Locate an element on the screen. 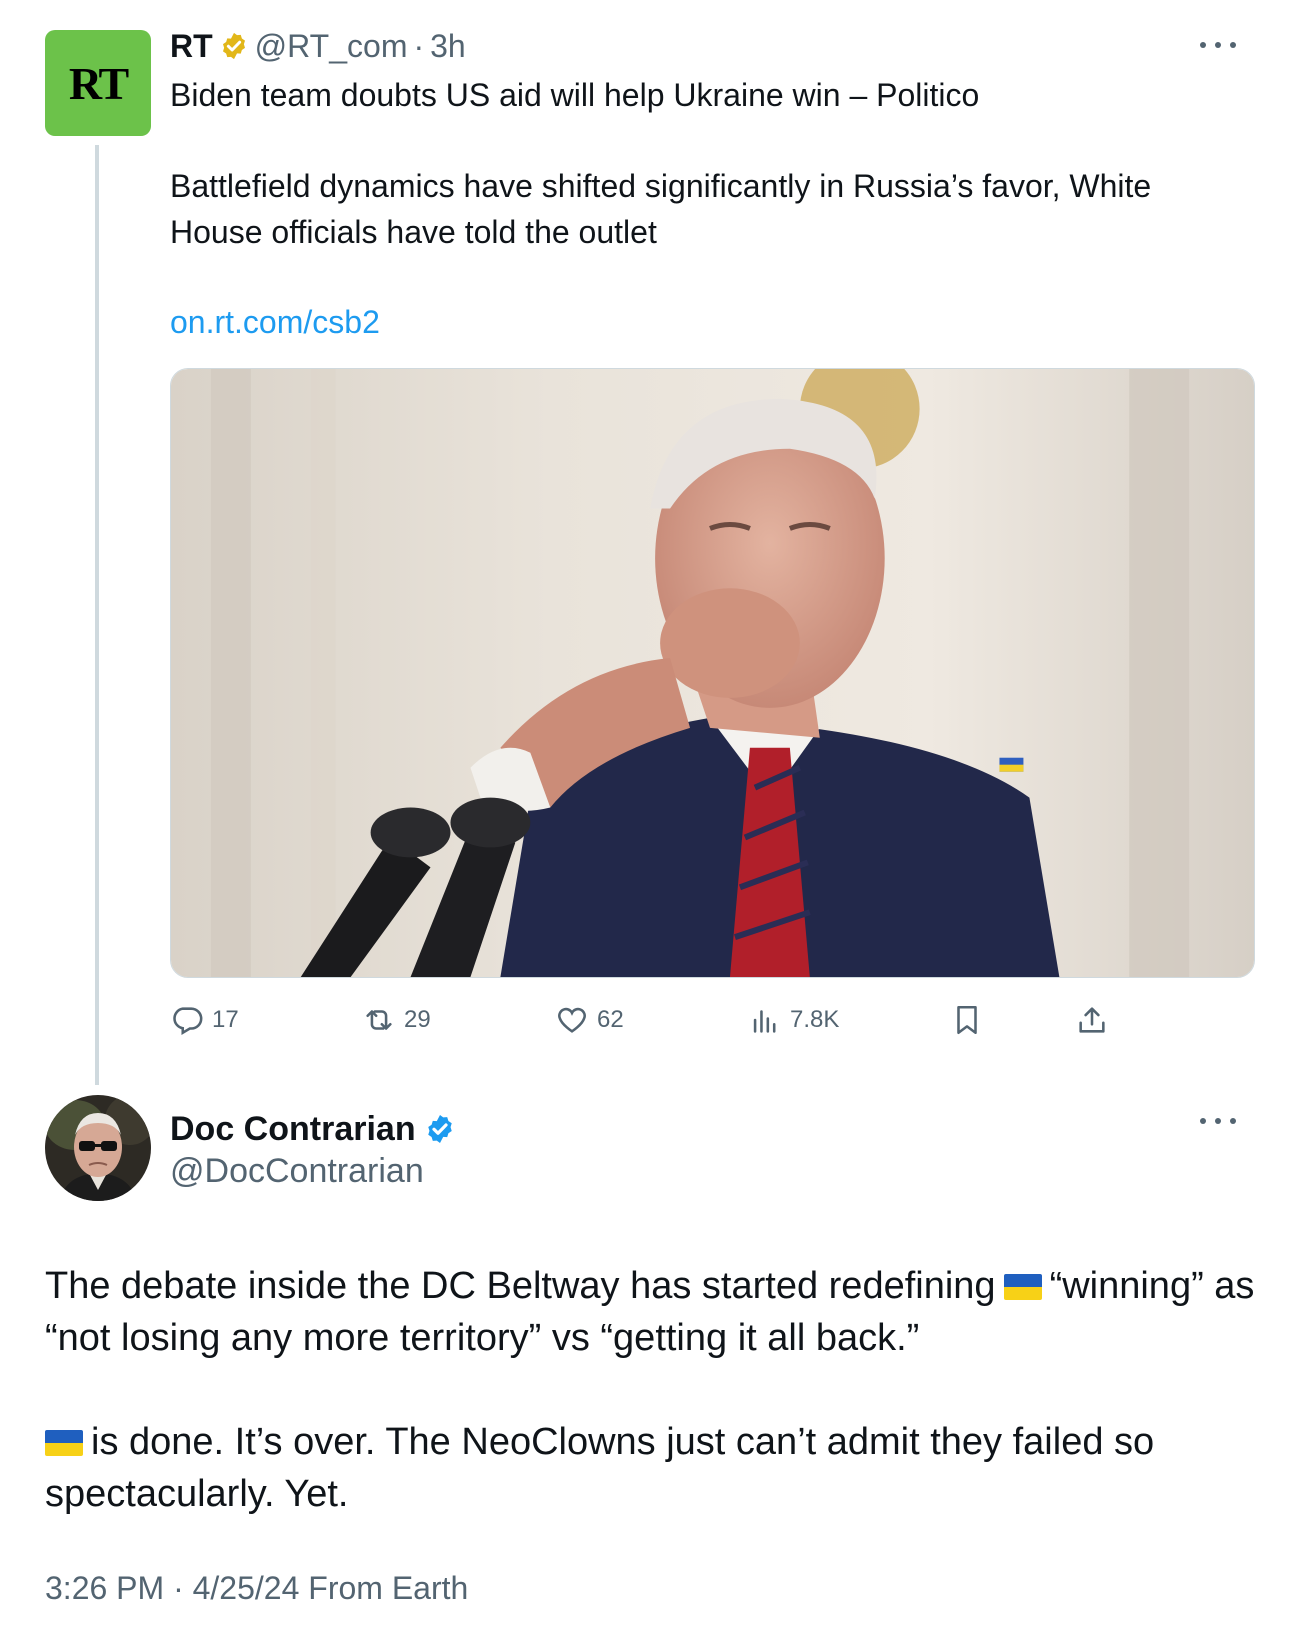 Image resolution: width=1303 pixels, height=1638 pixels. verified-gold-badge-icon is located at coordinates (233, 46).